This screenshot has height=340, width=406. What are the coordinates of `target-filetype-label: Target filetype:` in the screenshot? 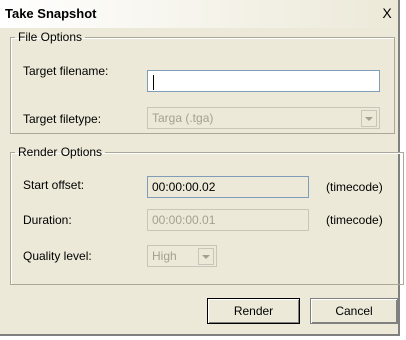 It's located at (62, 119).